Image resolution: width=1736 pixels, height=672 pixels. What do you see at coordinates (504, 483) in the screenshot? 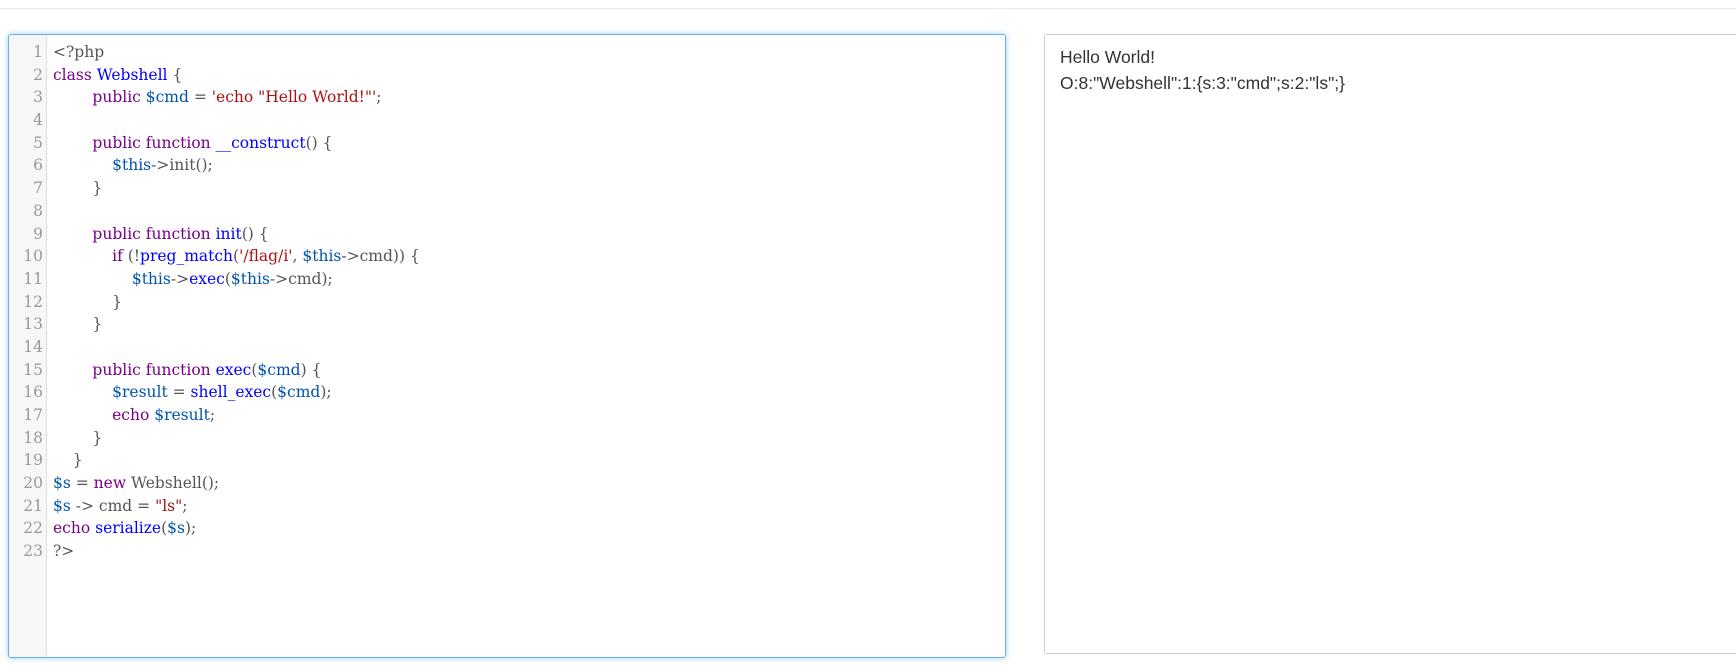
I see `code-line: 20 $s = new Webshell();` at bounding box center [504, 483].